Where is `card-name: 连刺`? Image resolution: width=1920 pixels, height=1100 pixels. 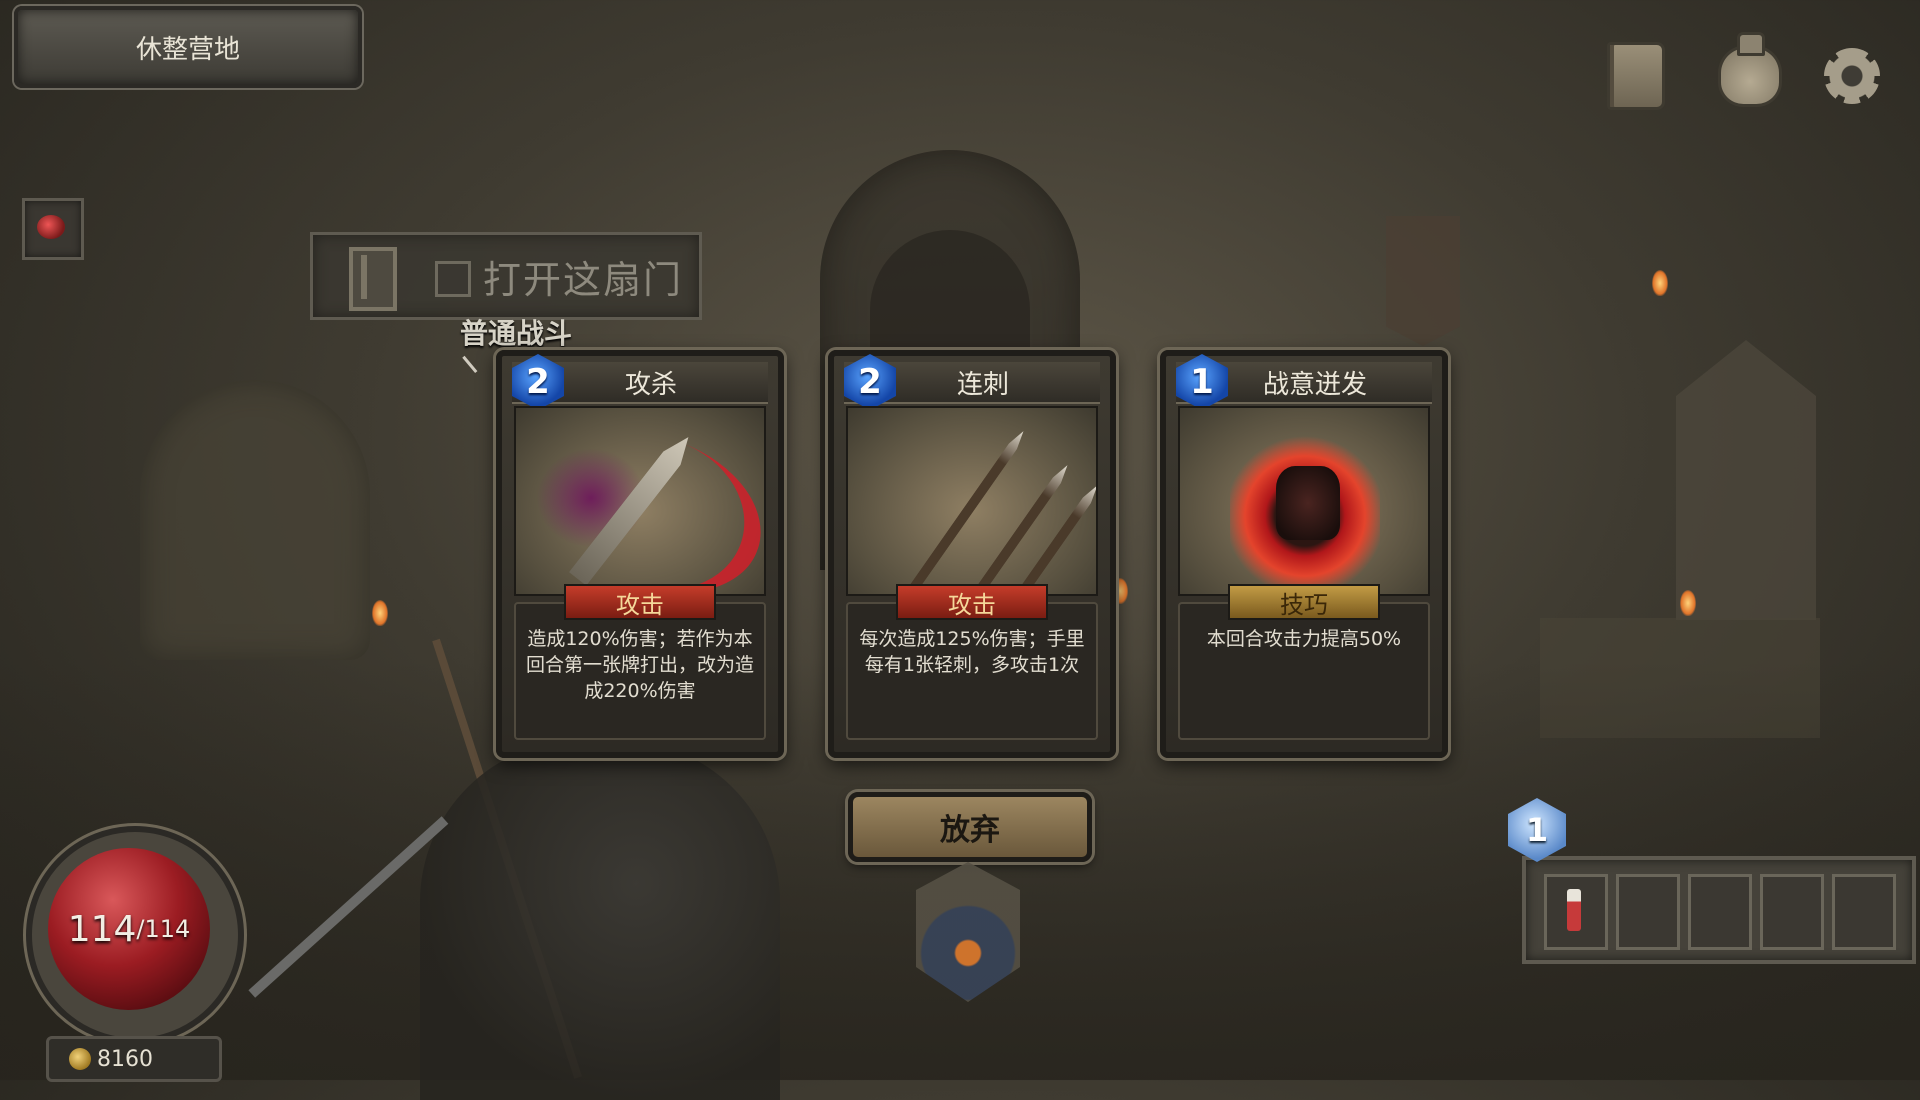 card-name: 连刺 is located at coordinates (982, 384).